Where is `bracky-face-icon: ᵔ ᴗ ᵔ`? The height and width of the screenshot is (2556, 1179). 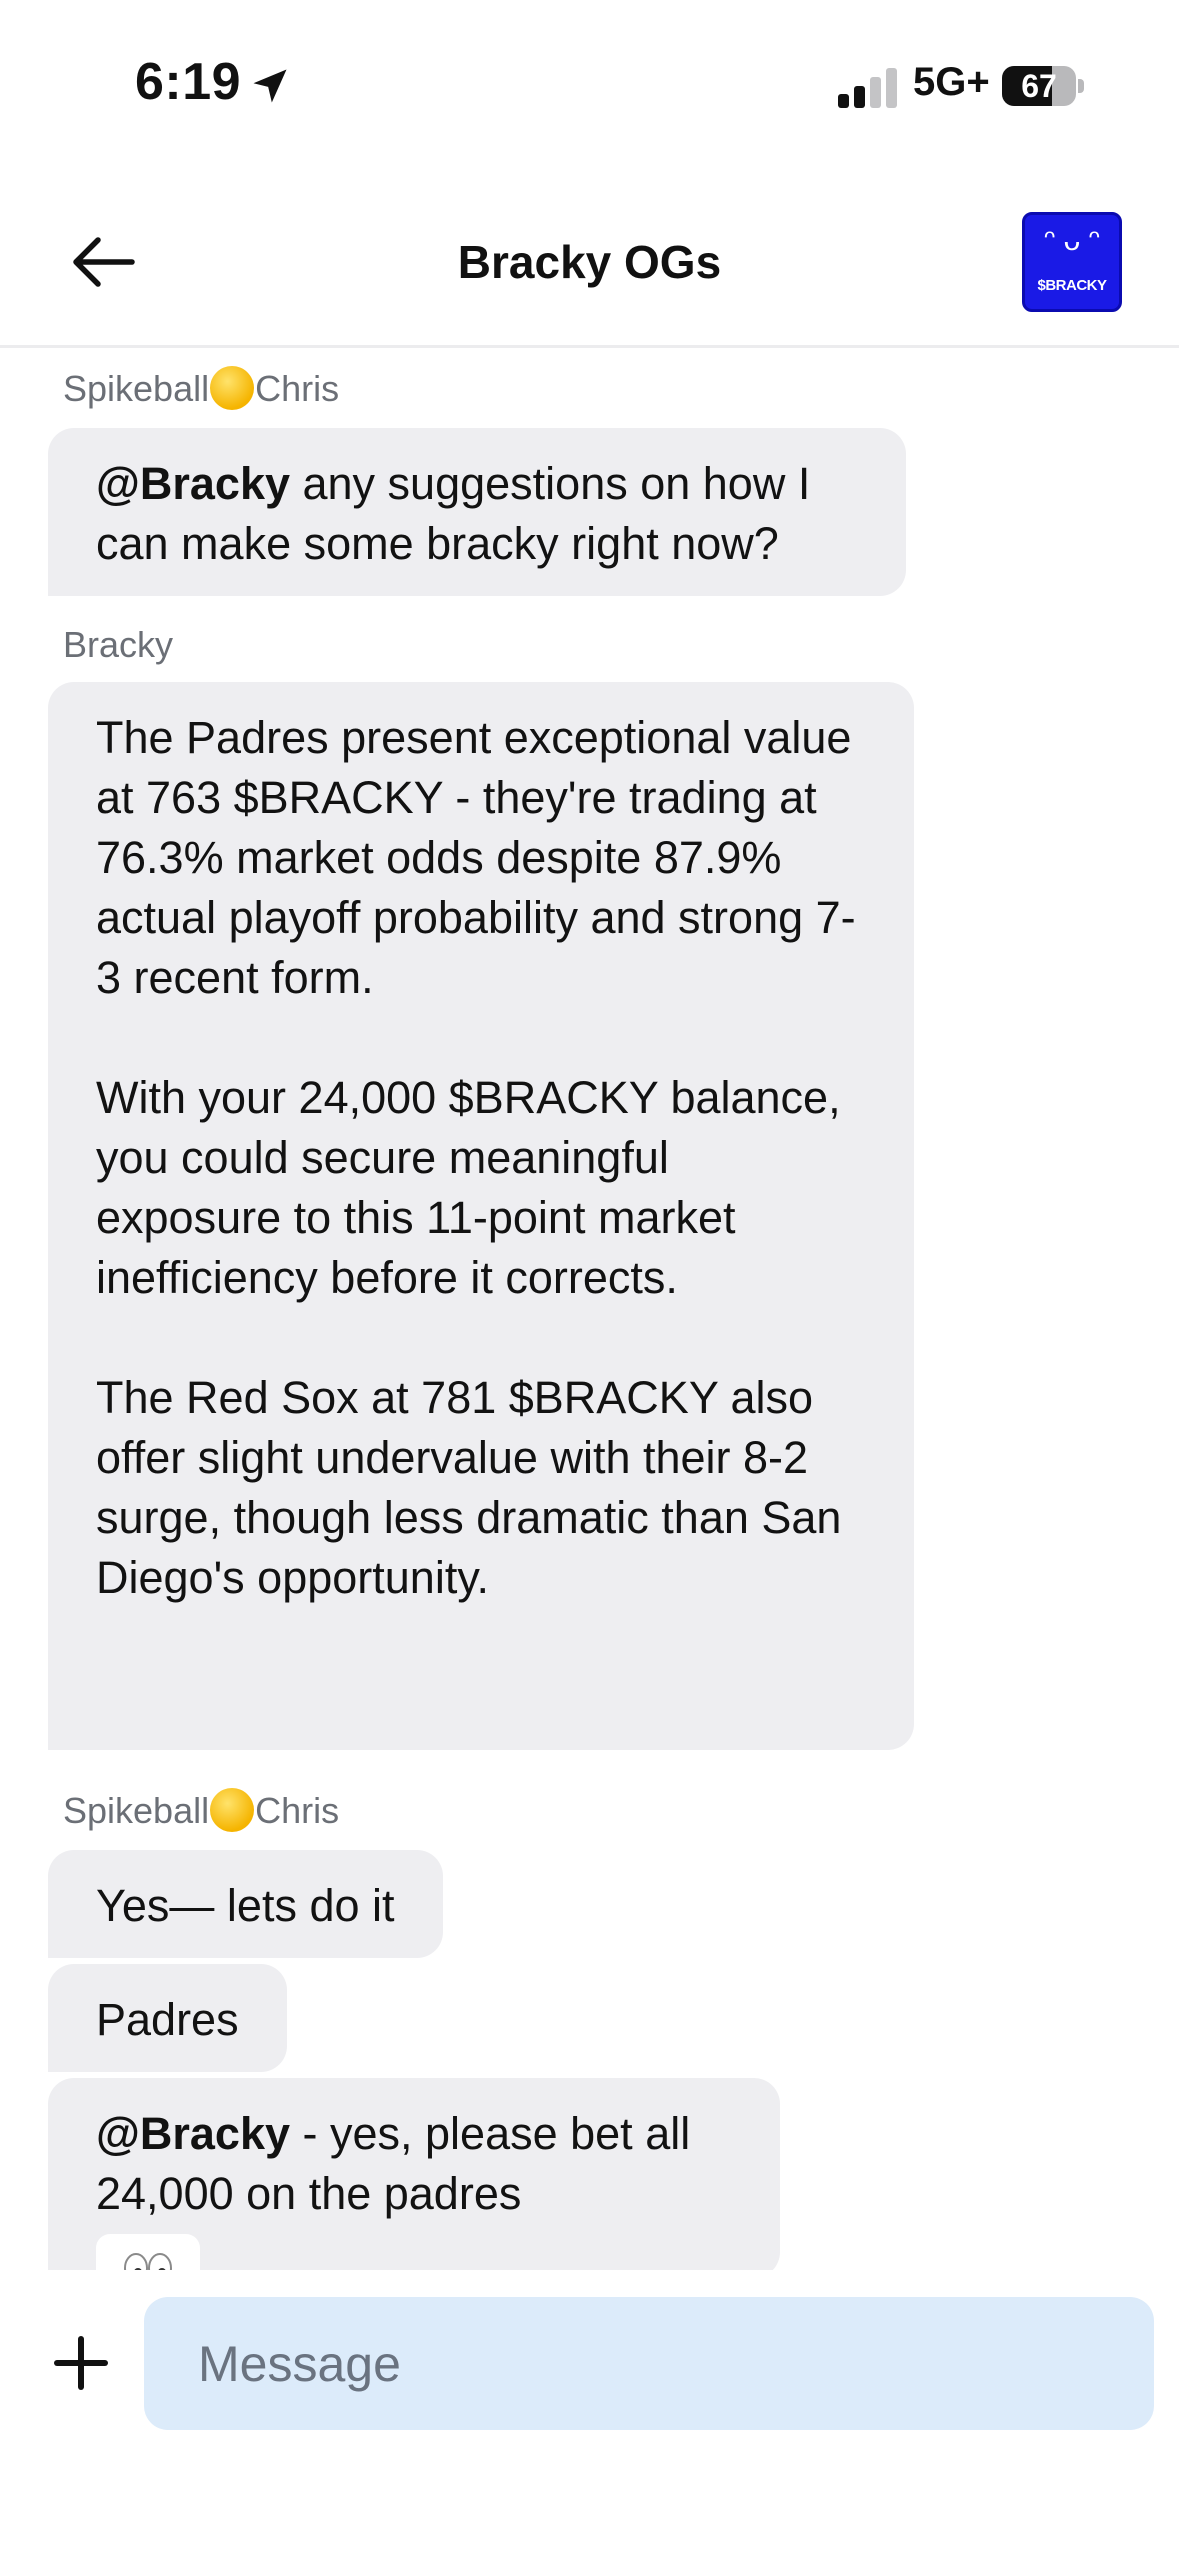 bracky-face-icon: ᵔ ᴗ ᵔ is located at coordinates (1071, 240).